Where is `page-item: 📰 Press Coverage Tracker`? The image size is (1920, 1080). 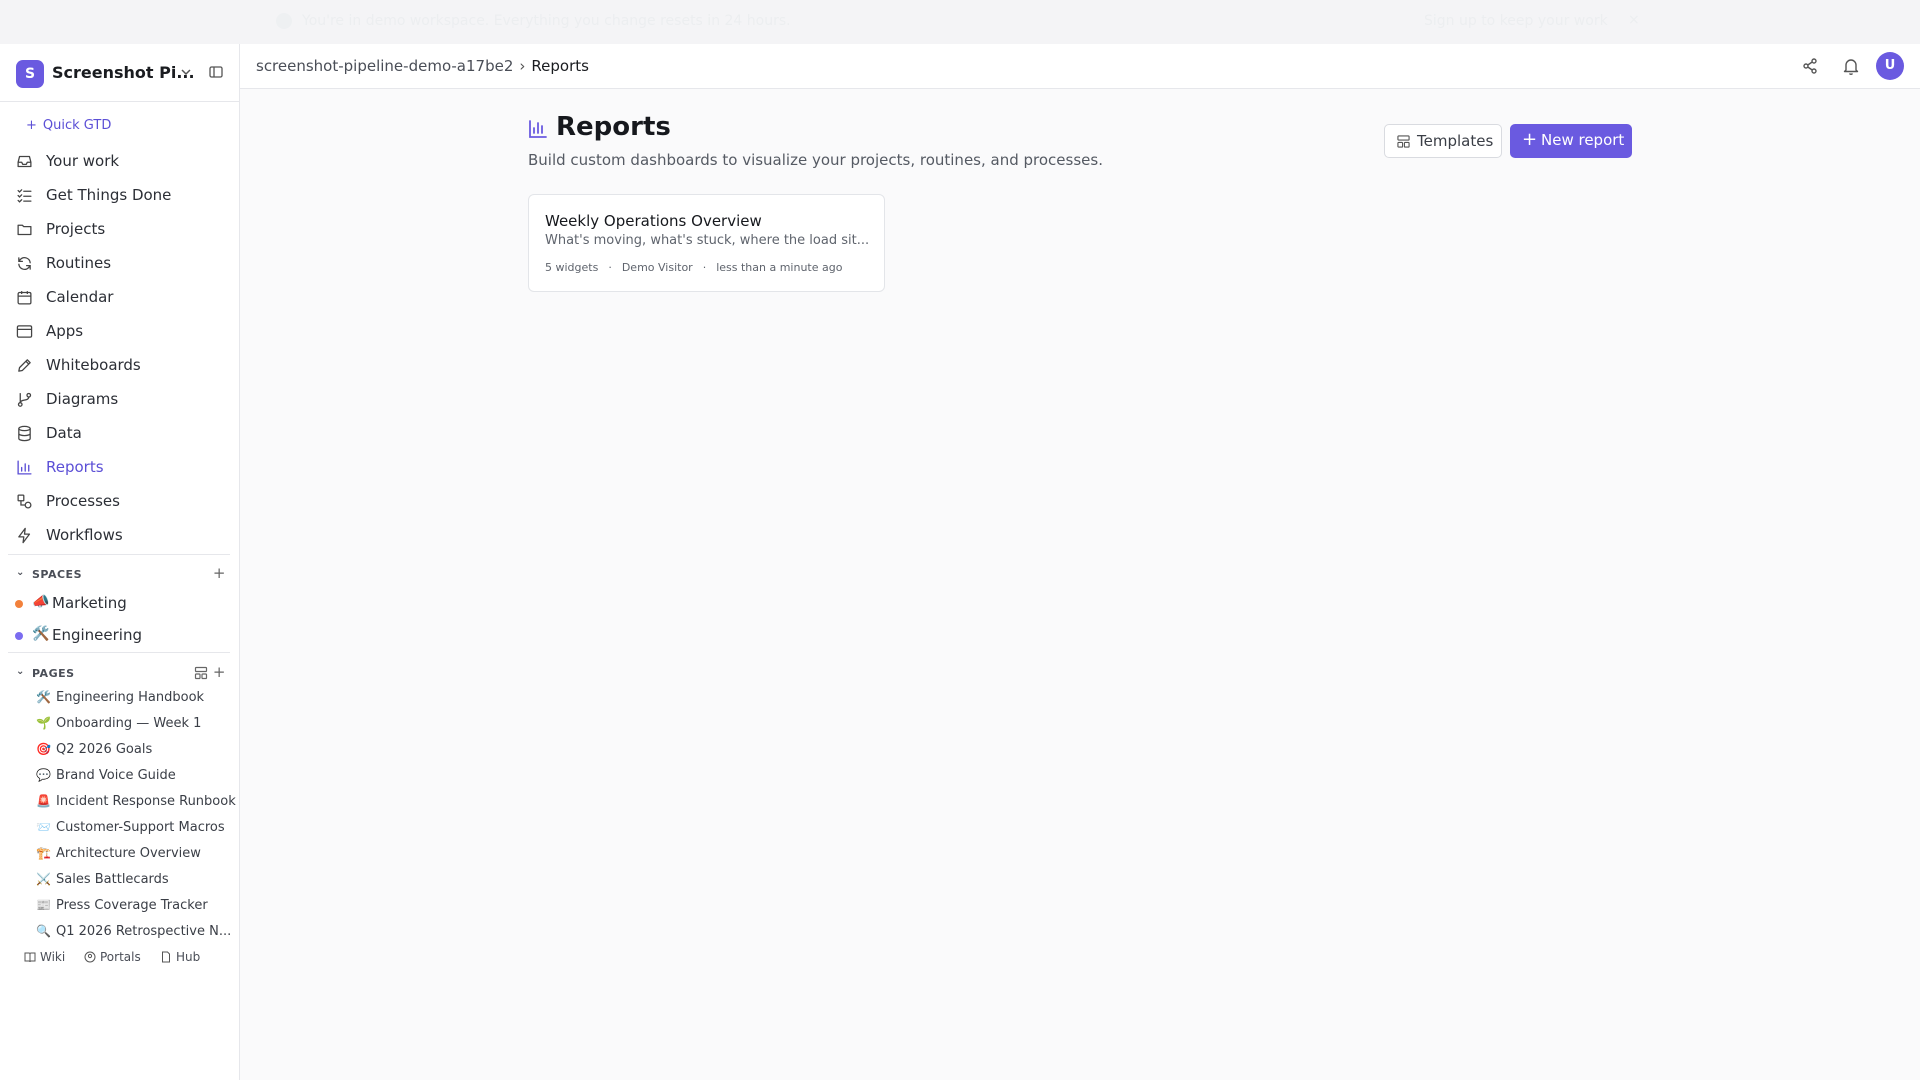
page-item: 📰 Press Coverage Tracker is located at coordinates (130, 906).